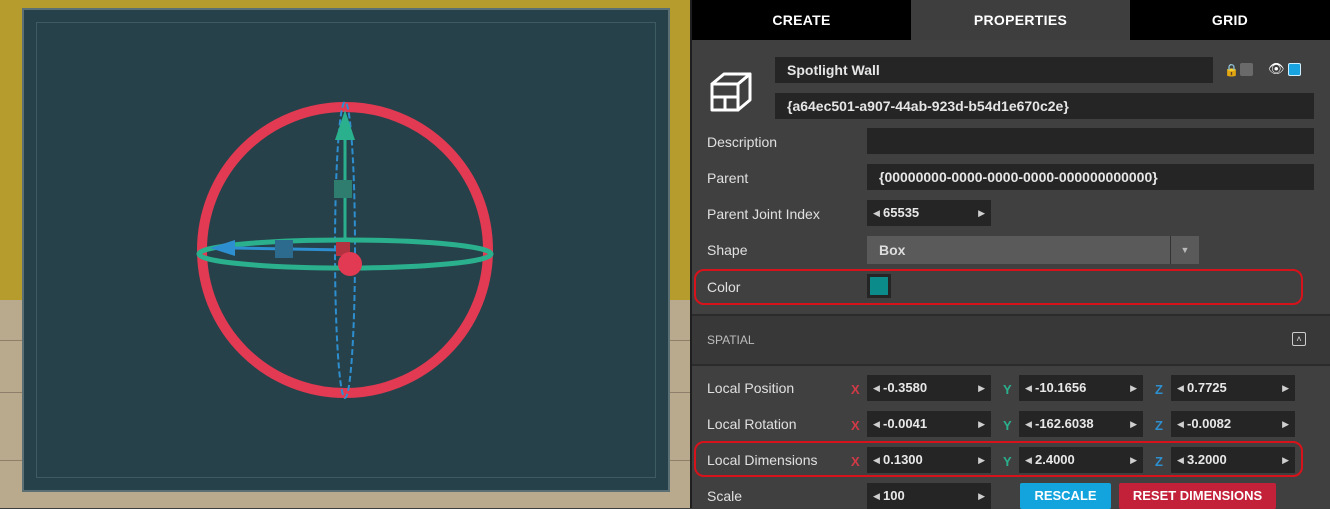 The height and width of the screenshot is (509, 1330). I want to click on local-position-x-stepper: ◀ -0.3580 ▶, so click(929, 388).